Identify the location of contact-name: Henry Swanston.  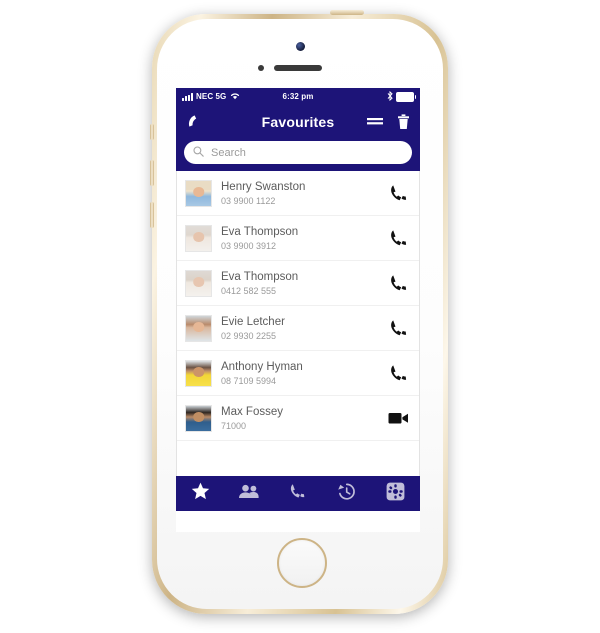
(263, 186).